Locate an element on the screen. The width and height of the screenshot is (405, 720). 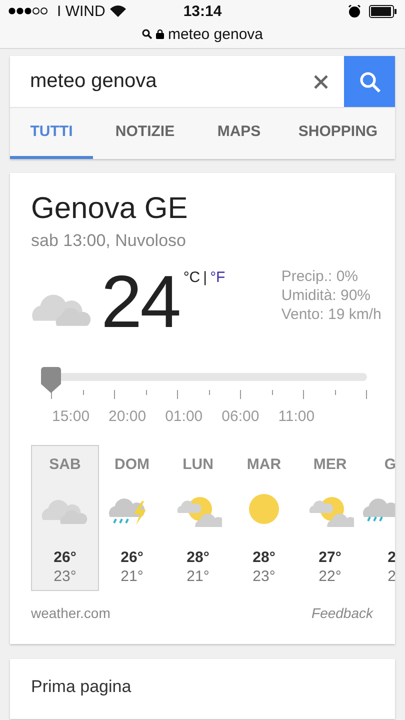
search-button is located at coordinates (369, 81).